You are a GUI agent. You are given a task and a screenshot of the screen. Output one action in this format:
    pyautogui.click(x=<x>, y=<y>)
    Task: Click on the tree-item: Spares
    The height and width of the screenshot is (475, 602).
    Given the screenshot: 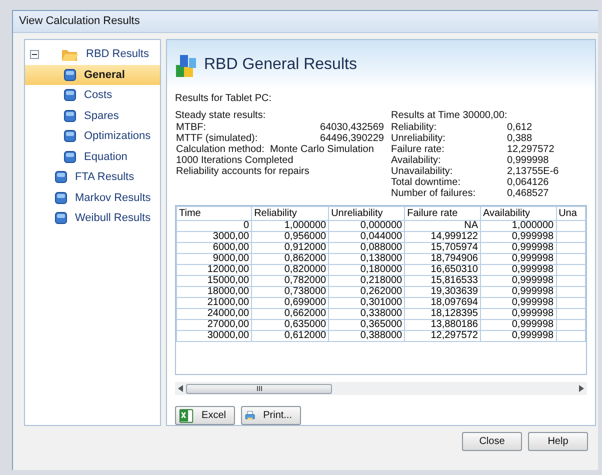 What is the action you would take?
    pyautogui.click(x=92, y=116)
    